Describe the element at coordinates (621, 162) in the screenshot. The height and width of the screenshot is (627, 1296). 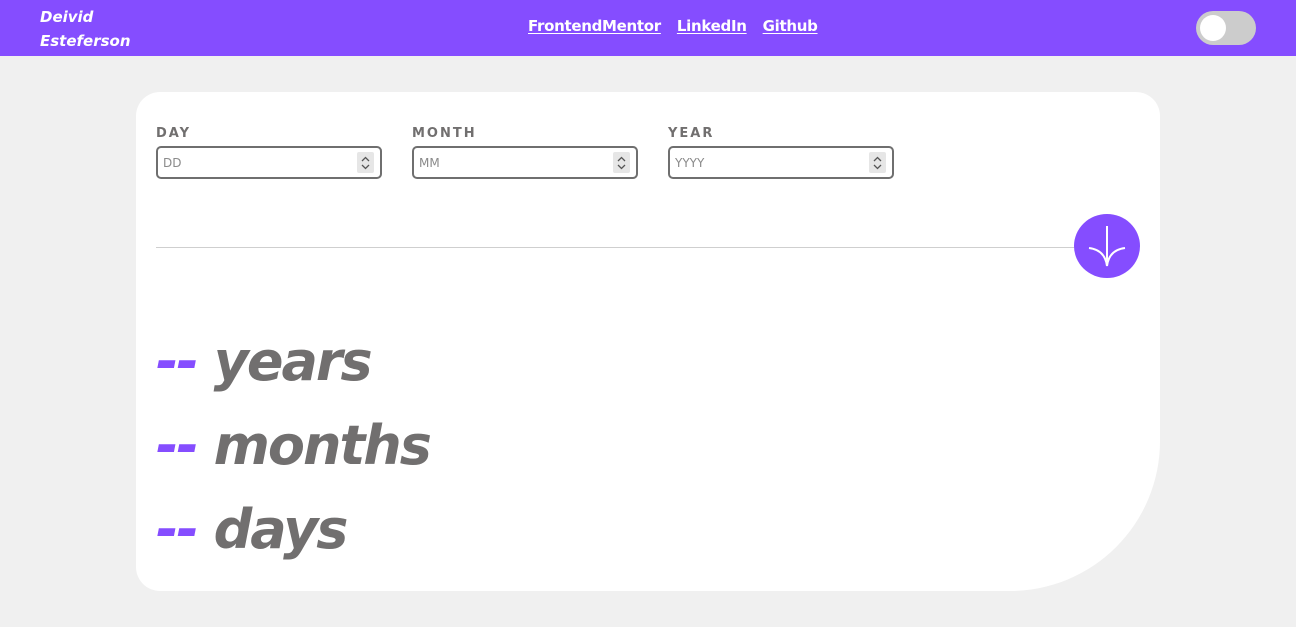
I see `month-spinner` at that location.